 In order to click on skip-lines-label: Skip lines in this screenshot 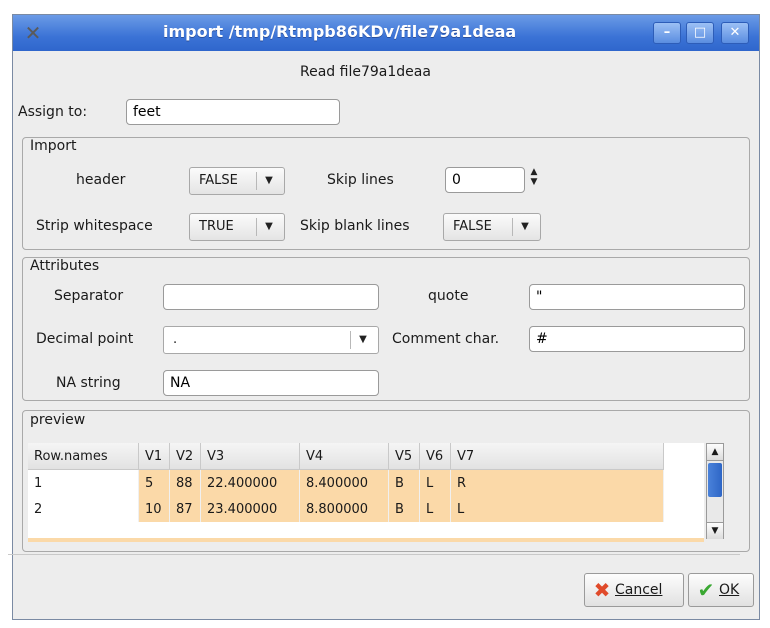, I will do `click(360, 180)`.